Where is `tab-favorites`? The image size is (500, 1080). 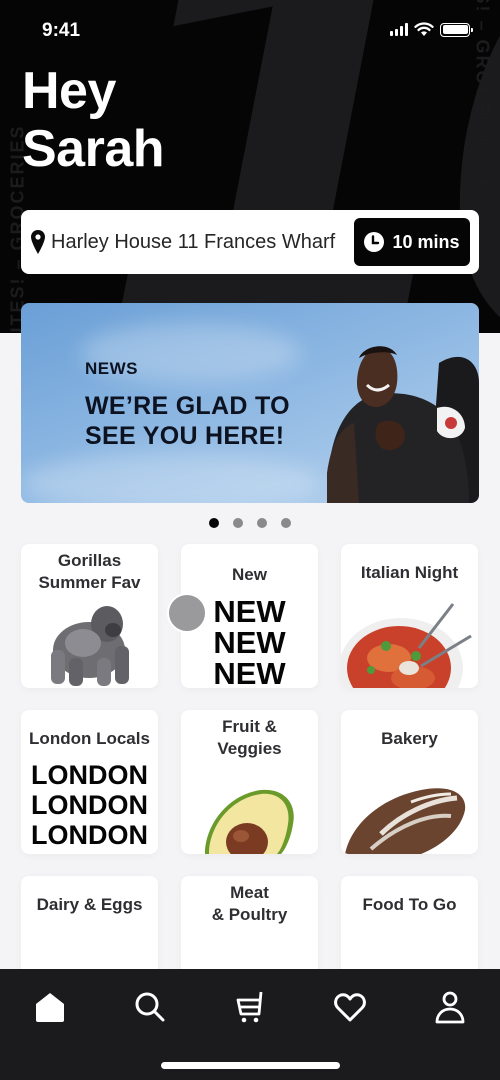
tab-favorites is located at coordinates (350, 1007).